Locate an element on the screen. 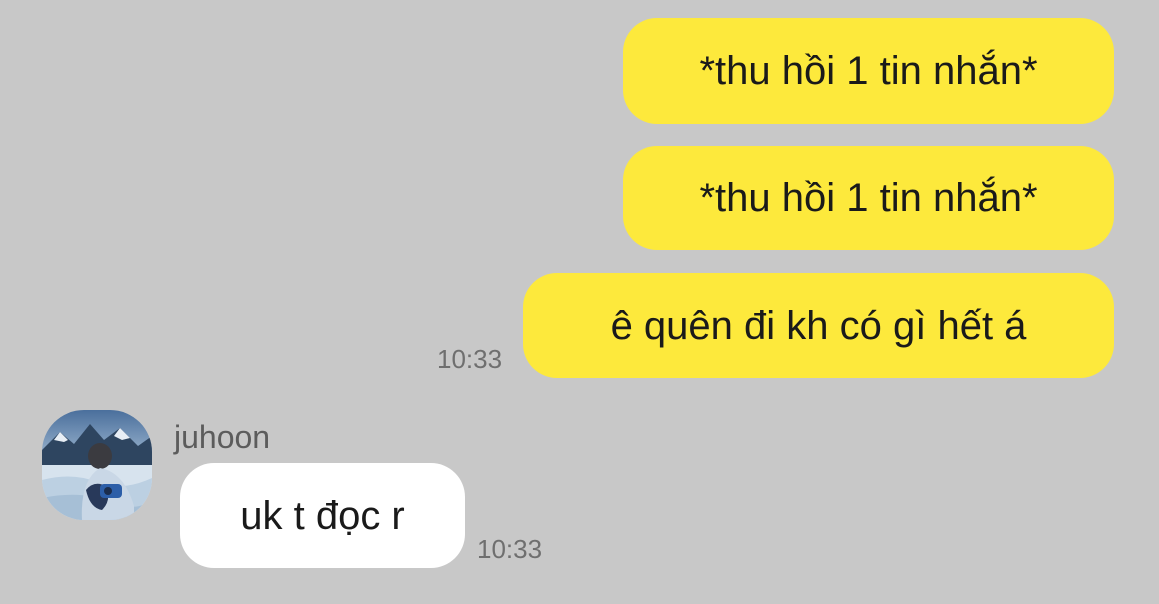 The image size is (1159, 604). incoming-message-bubble: uk t đọc r is located at coordinates (322, 515).